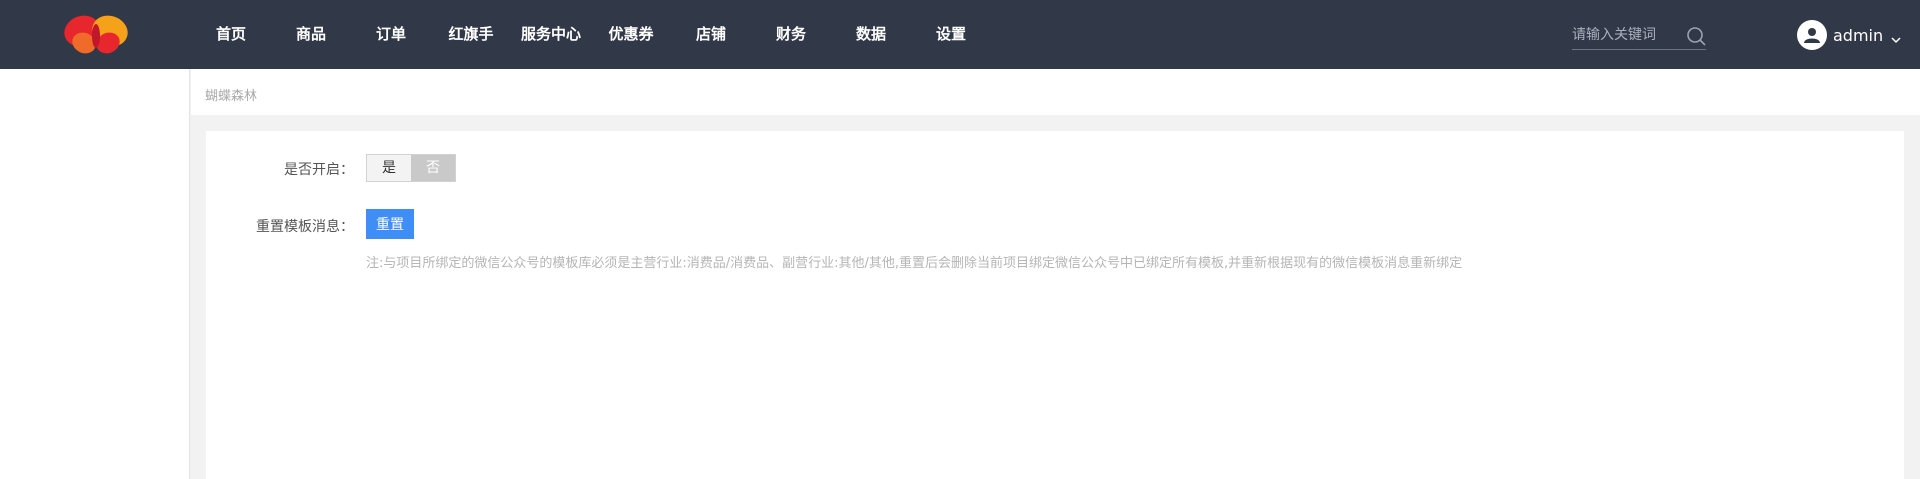 This screenshot has height=479, width=1920. I want to click on search-icon, so click(1696, 36).